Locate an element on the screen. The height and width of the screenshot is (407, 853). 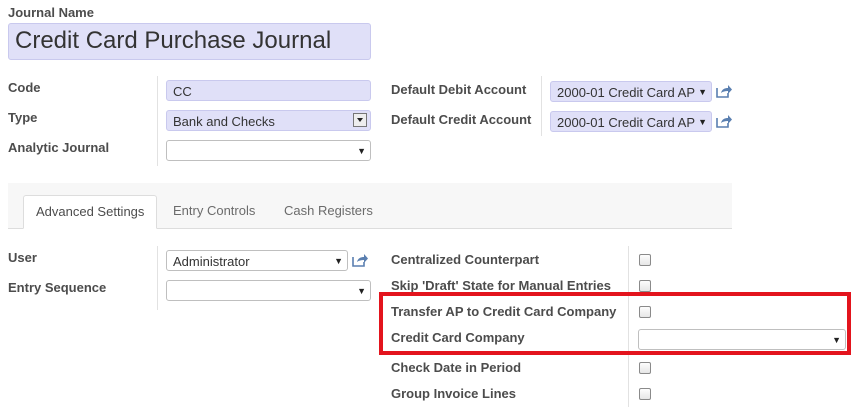
group-invoice-lines-checkbox is located at coordinates (645, 394).